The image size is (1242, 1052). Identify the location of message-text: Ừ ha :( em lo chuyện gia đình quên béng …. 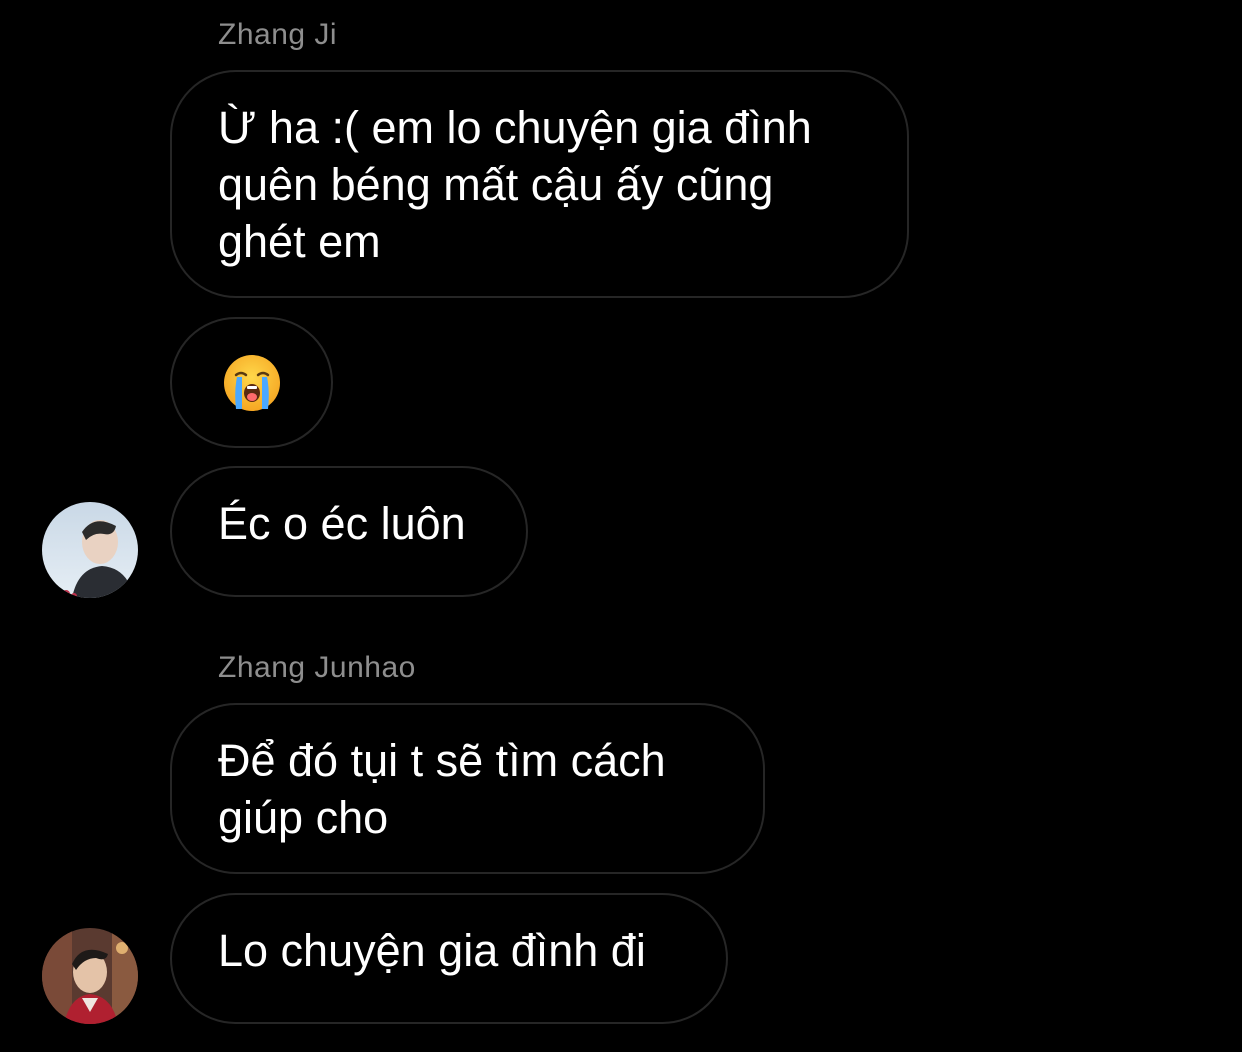
(515, 184).